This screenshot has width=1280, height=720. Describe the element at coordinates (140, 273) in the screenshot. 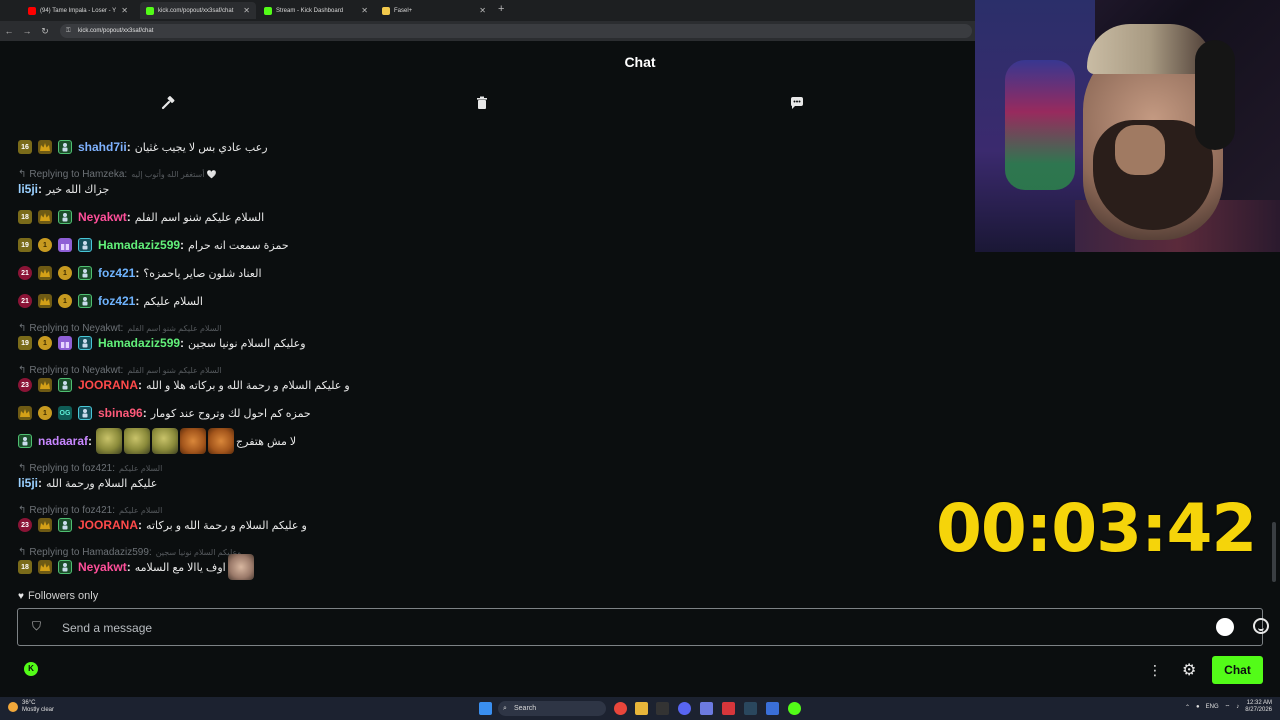

I see `chat-message: 21 1 foz421: العناد شلون صاير ياحمزه؟` at that location.